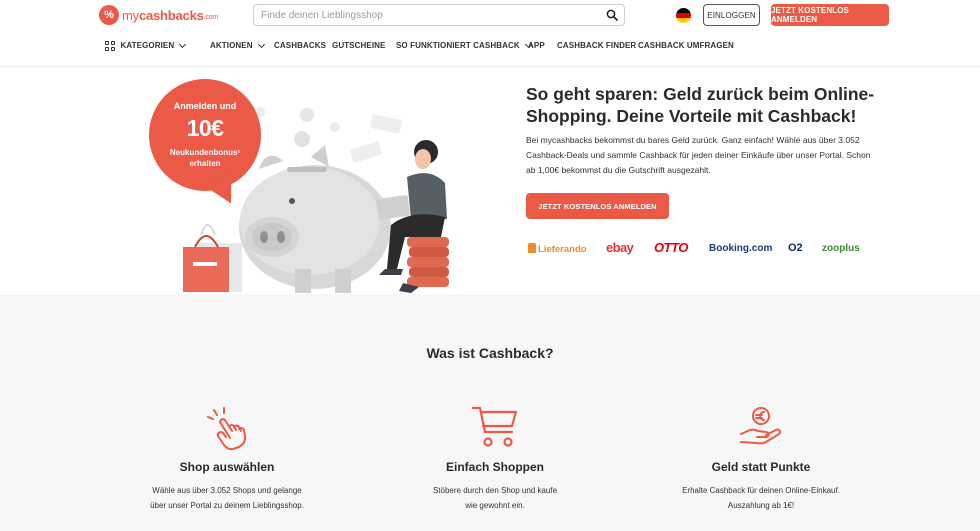 This screenshot has width=980, height=531. Describe the element at coordinates (494, 467) in the screenshot. I see `feature-title: Einfach Shoppen` at that location.